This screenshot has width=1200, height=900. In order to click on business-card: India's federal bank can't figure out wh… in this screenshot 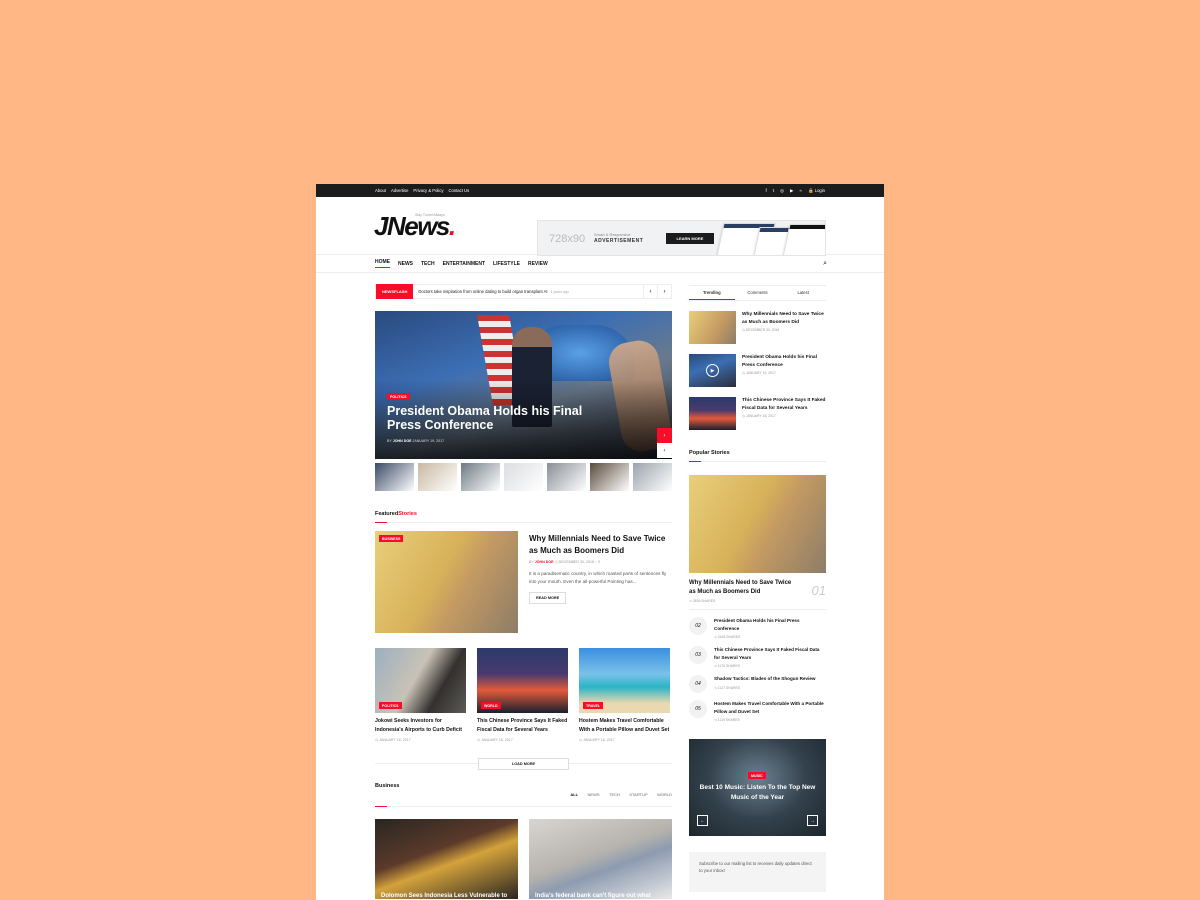, I will do `click(600, 858)`.